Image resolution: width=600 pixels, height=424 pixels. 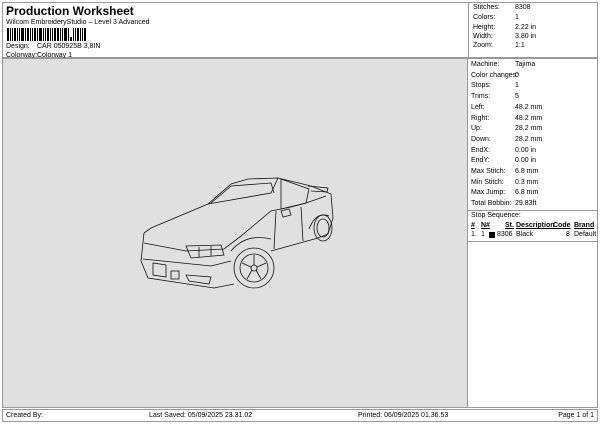 What do you see at coordinates (69, 46) in the screenshot?
I see `design-value: CAR 050925B 3,8IN` at bounding box center [69, 46].